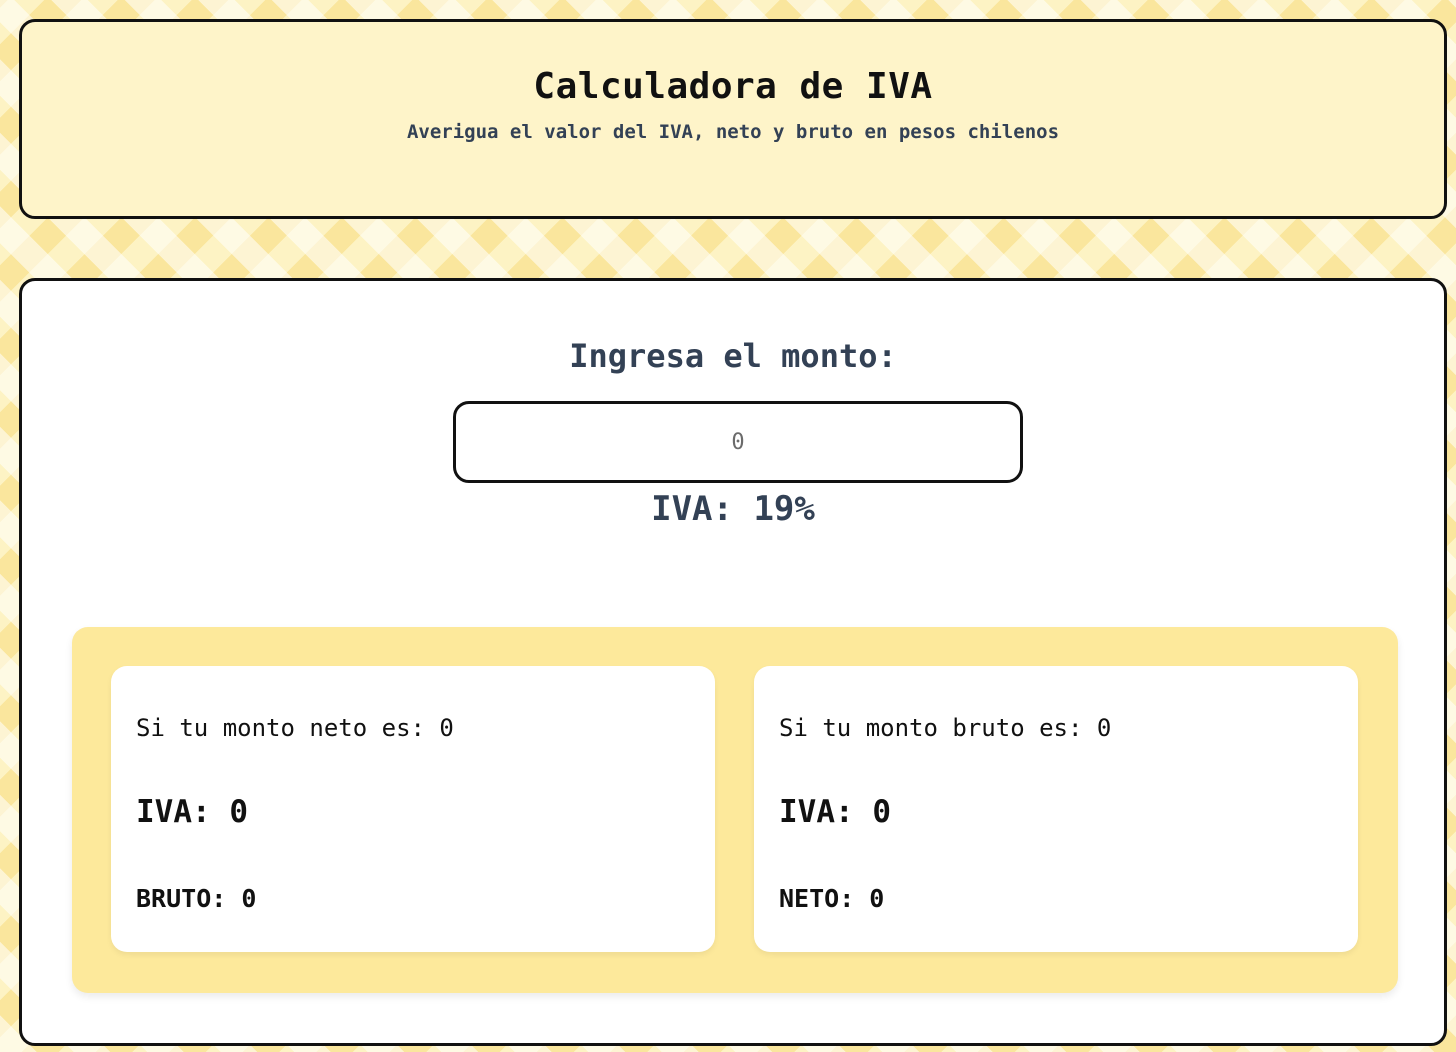 The width and height of the screenshot is (1456, 1052). Describe the element at coordinates (945, 728) in the screenshot. I see `bruto-amount-text: Si tu monto bruto es: 0` at that location.